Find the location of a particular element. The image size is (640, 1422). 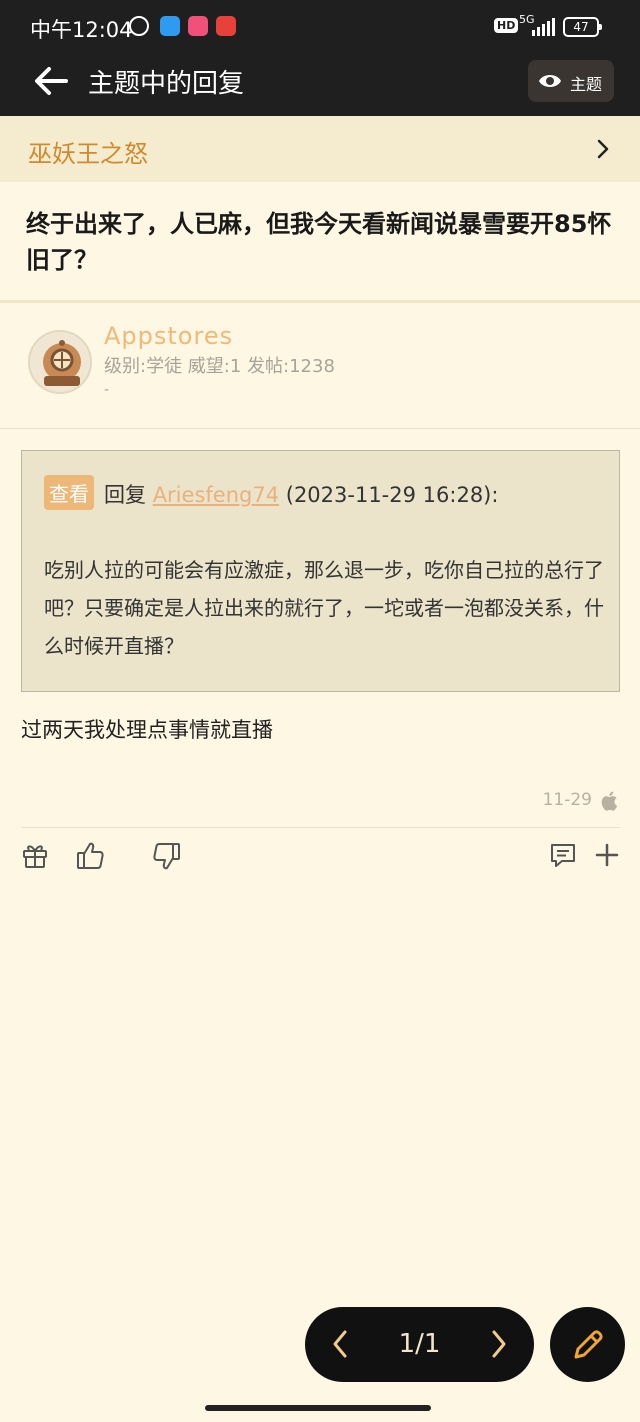

quote-header: 回复 Ariesfeng74 (2023-11-29 16:28): is located at coordinates (301, 494).